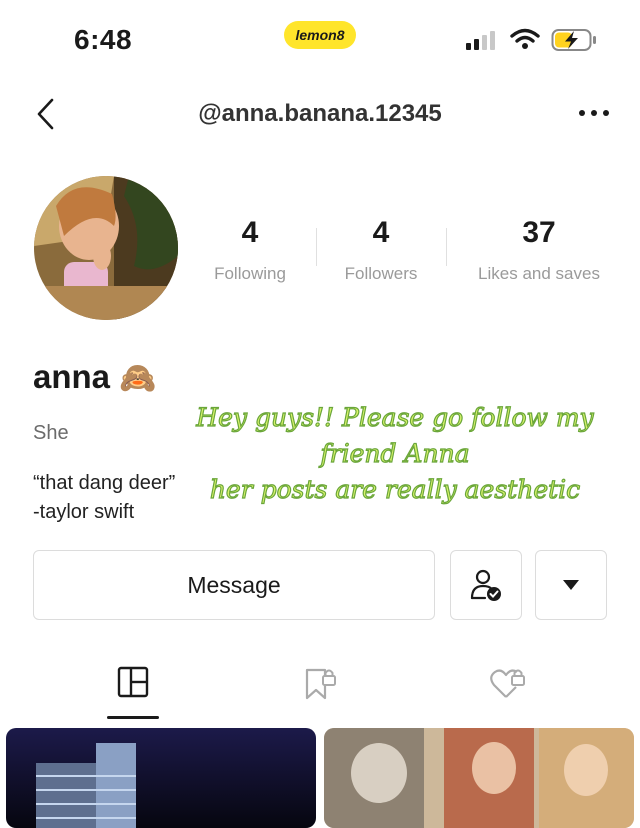 This screenshot has height=828, width=640. What do you see at coordinates (250, 250) in the screenshot?
I see `stat-following: 4 Following` at bounding box center [250, 250].